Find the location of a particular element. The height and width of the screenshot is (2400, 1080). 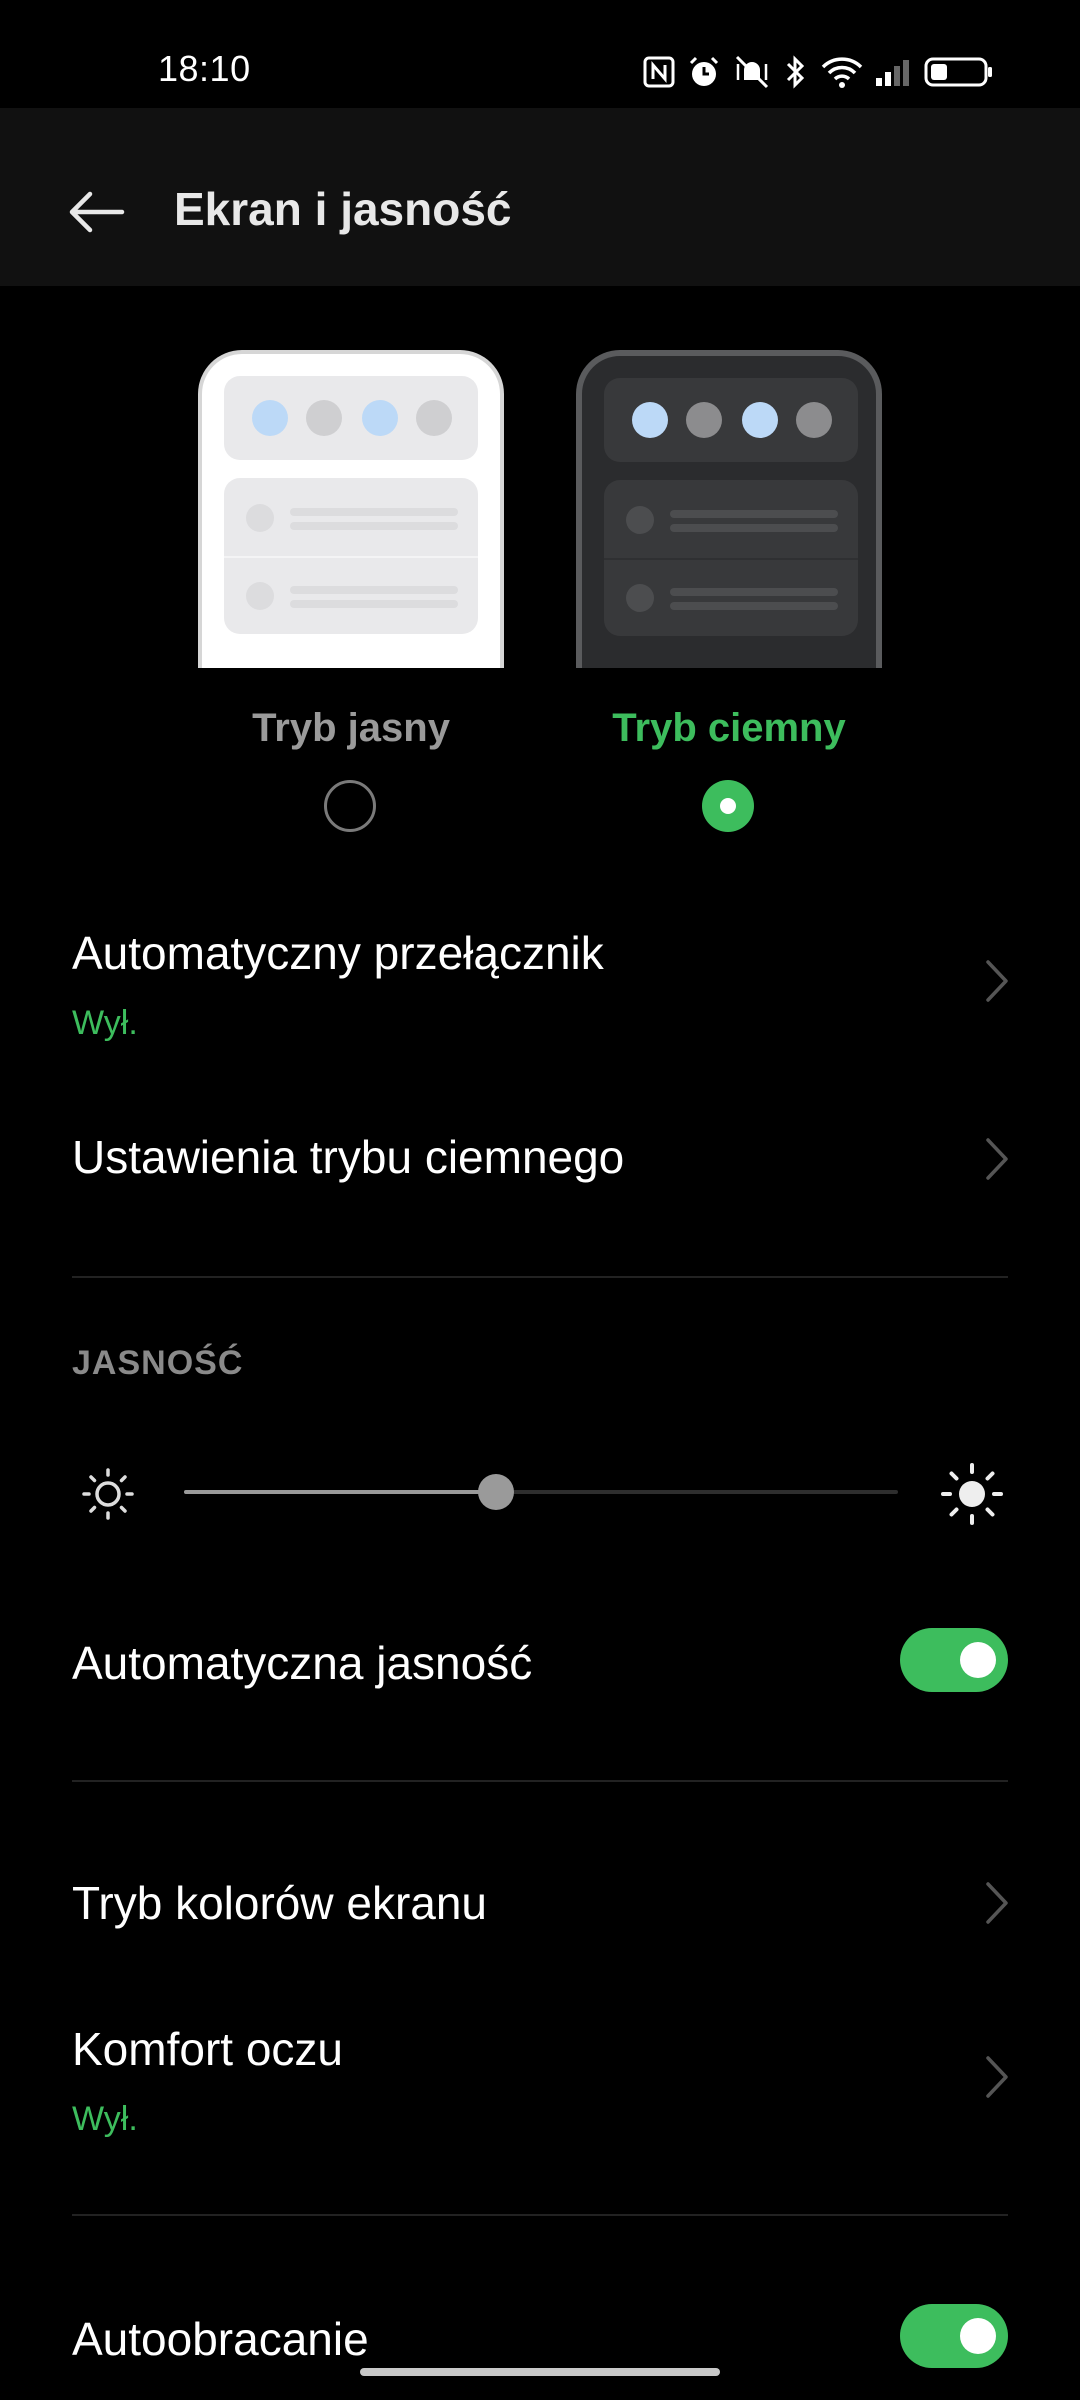

status-time: 18:10 is located at coordinates (204, 68).